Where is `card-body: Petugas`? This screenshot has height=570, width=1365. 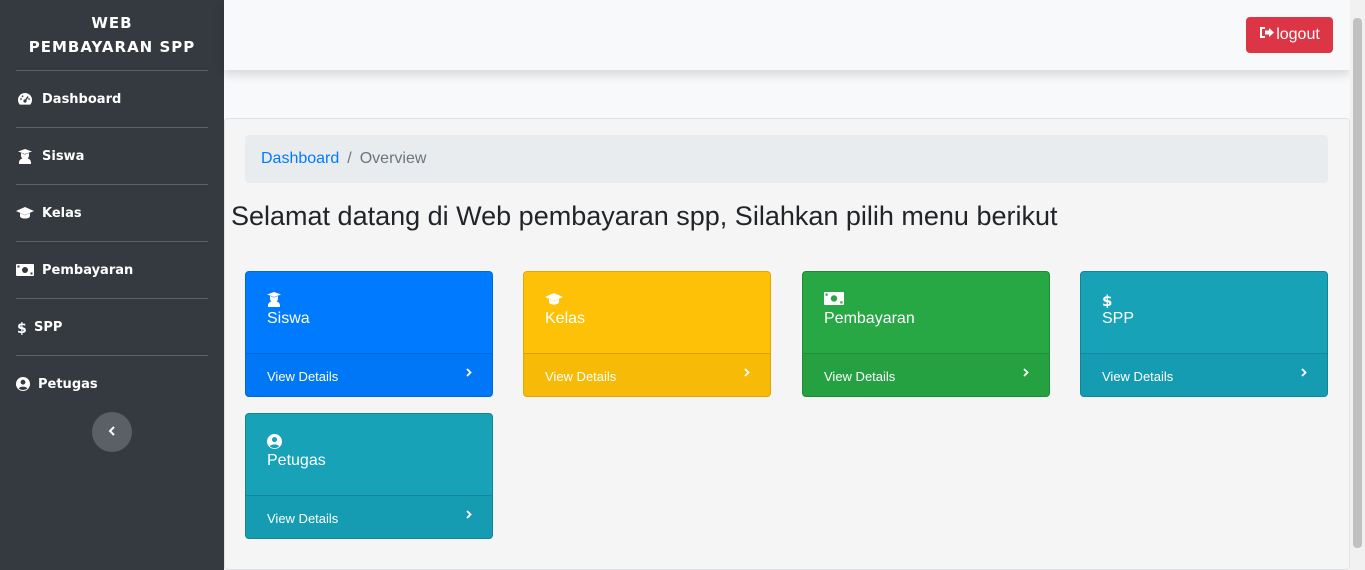
card-body: Petugas is located at coordinates (369, 454).